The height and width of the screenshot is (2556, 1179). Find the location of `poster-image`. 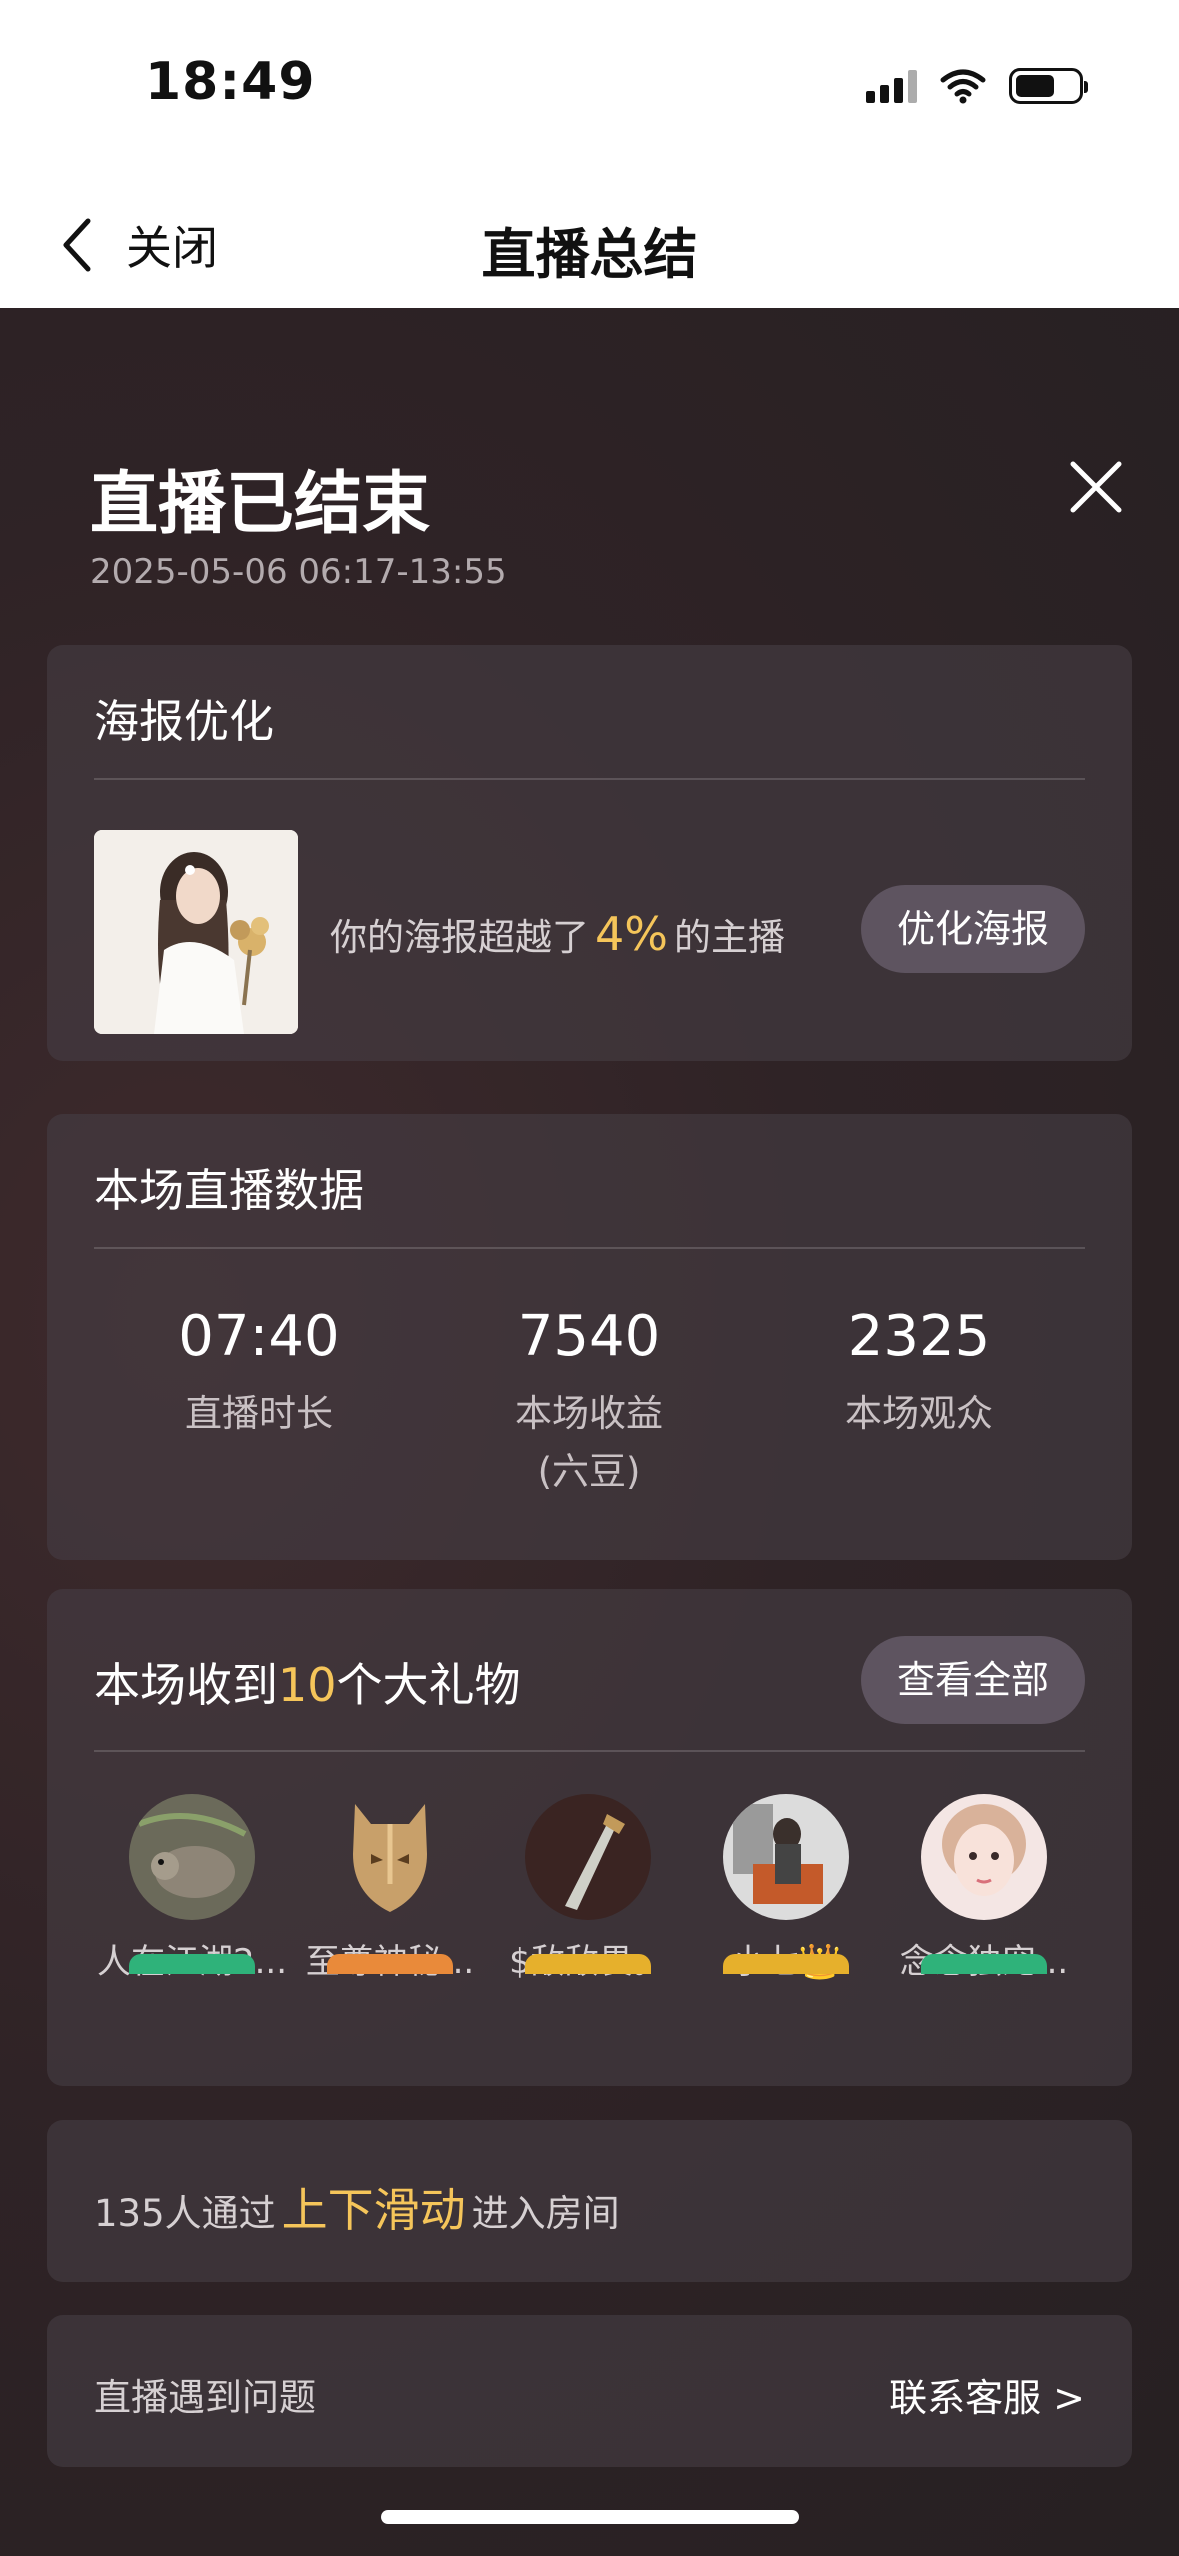

poster-image is located at coordinates (196, 932).